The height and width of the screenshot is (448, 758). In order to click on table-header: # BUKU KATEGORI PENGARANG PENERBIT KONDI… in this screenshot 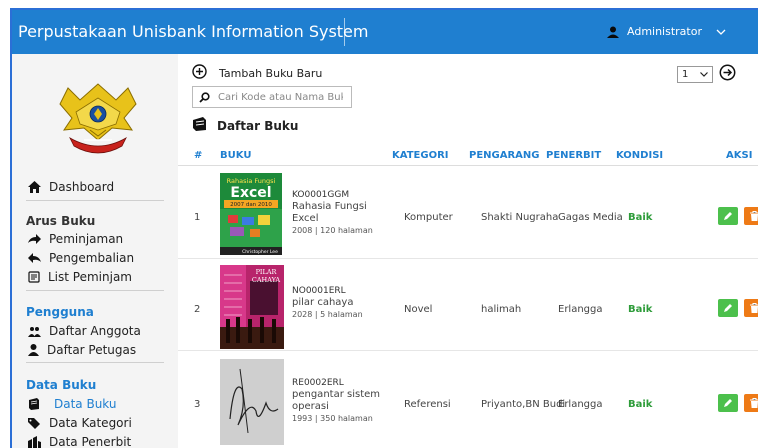, I will do `click(468, 157)`.